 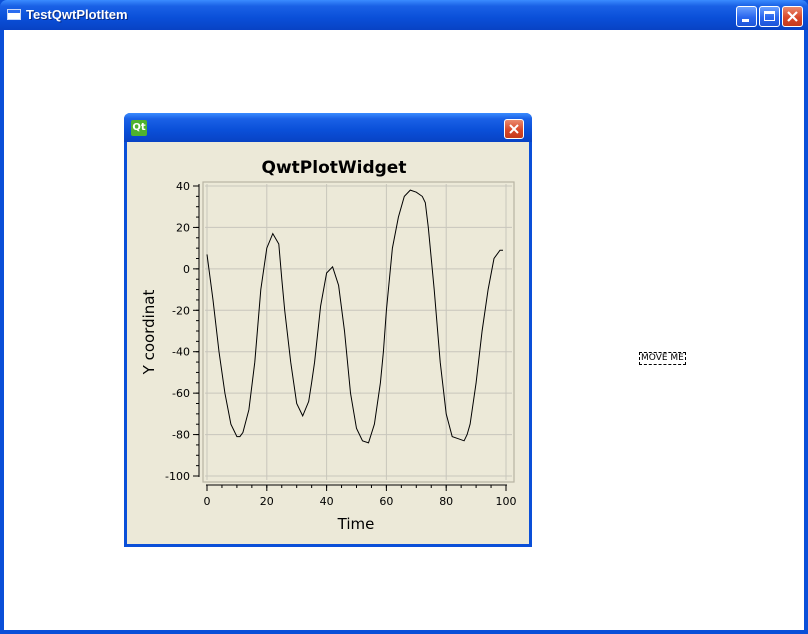 What do you see at coordinates (356, 524) in the screenshot?
I see `x-axis-label: Time` at bounding box center [356, 524].